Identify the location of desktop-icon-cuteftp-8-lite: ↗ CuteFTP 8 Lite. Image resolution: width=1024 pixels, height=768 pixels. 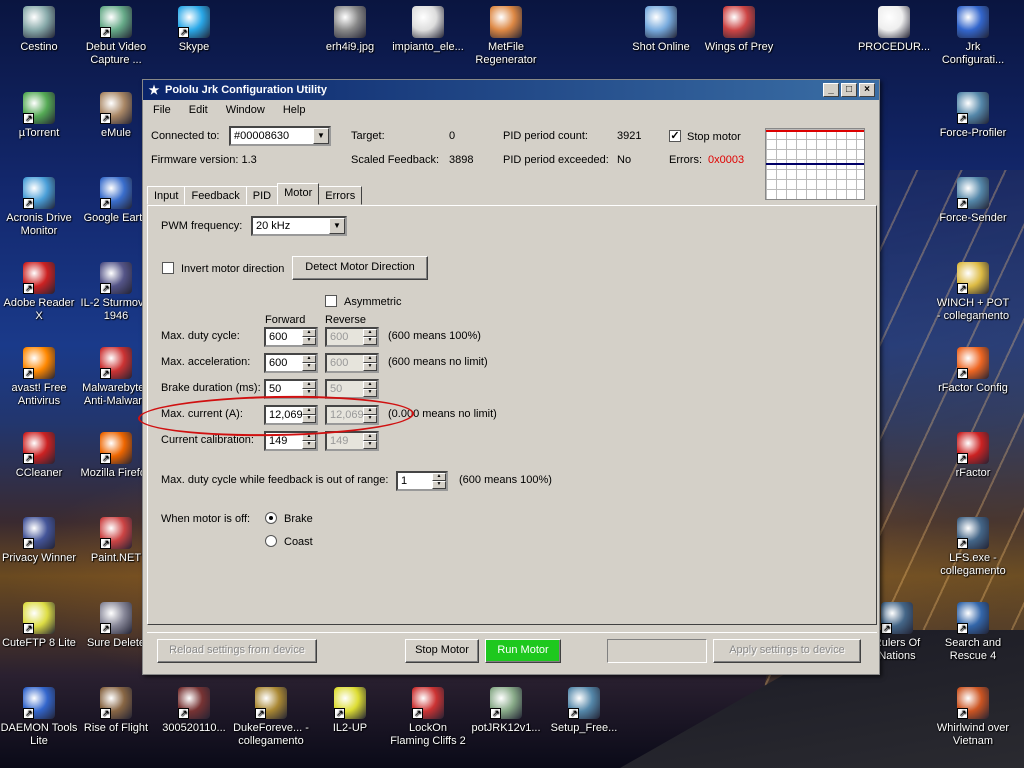
(39, 626).